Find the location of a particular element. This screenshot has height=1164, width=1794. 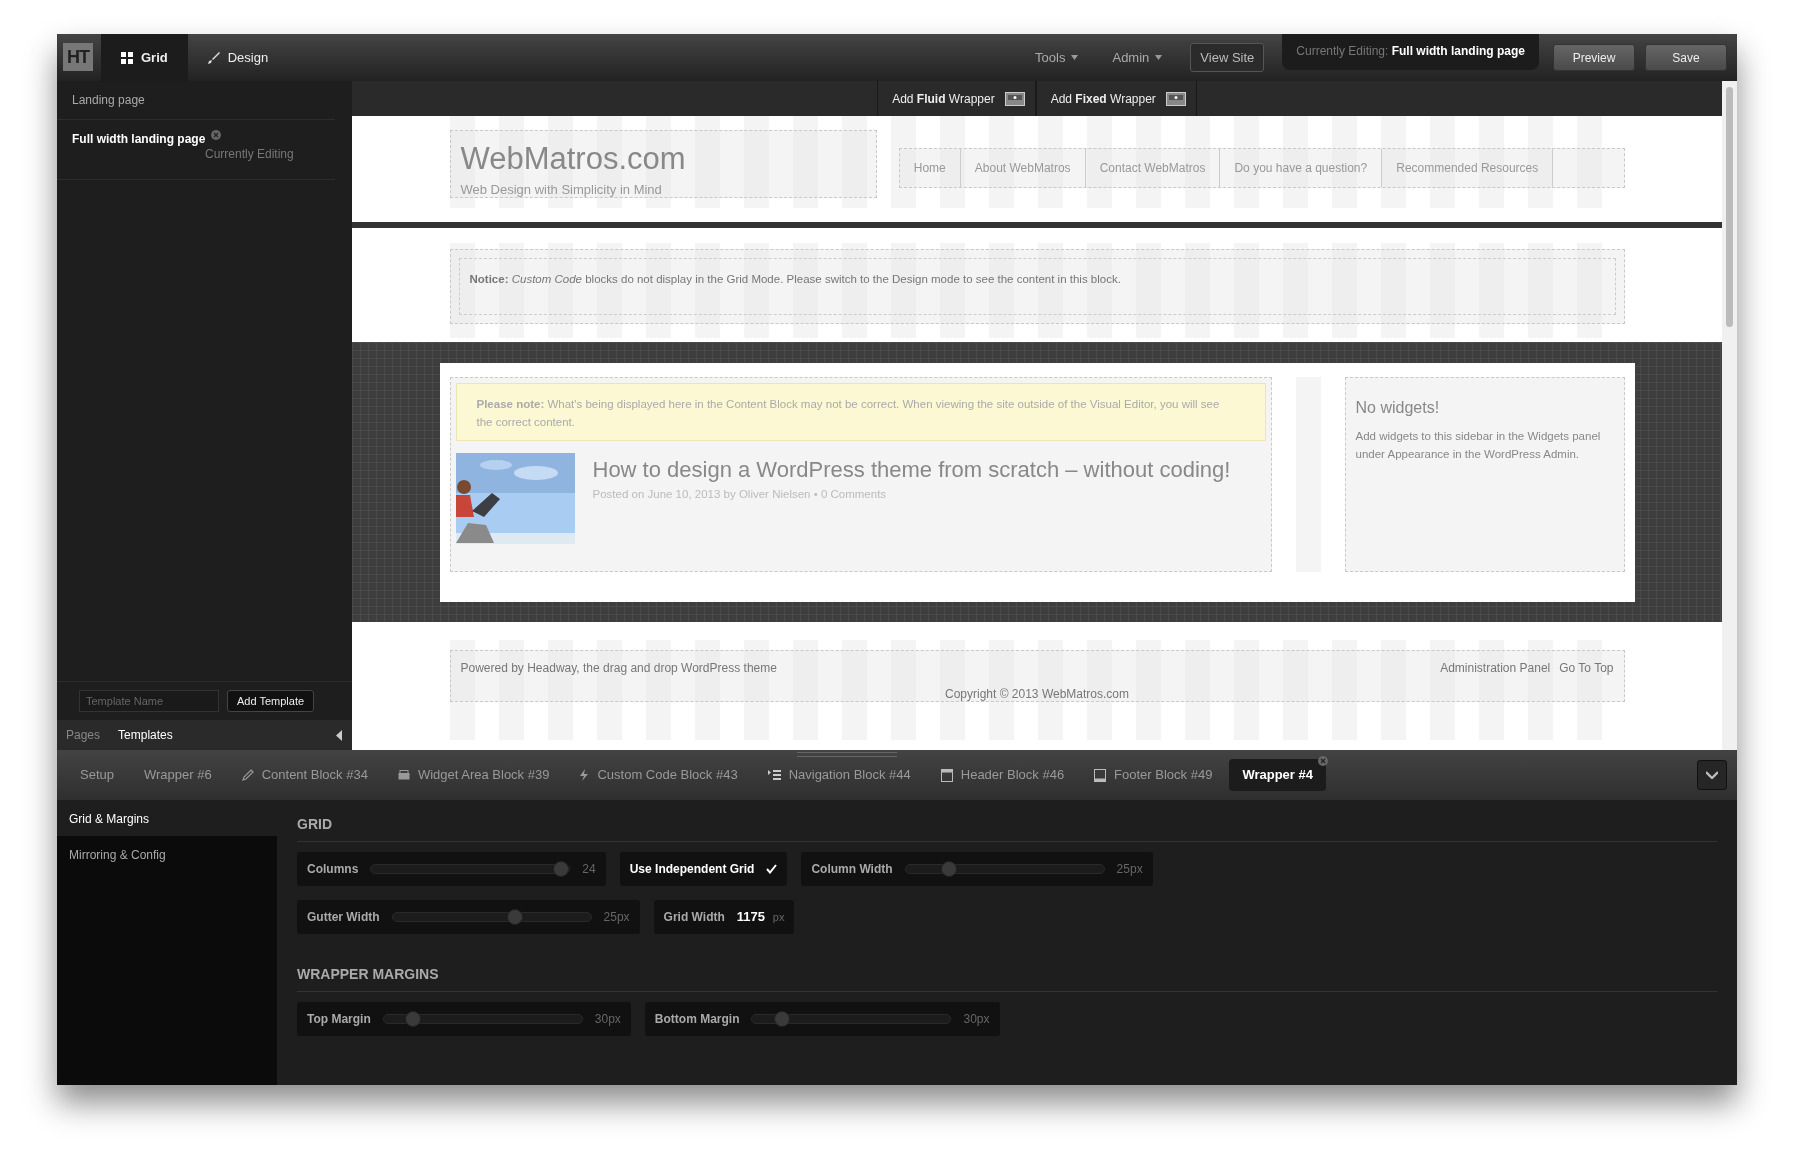

block-tab: Navigation Block #44 is located at coordinates (839, 775).